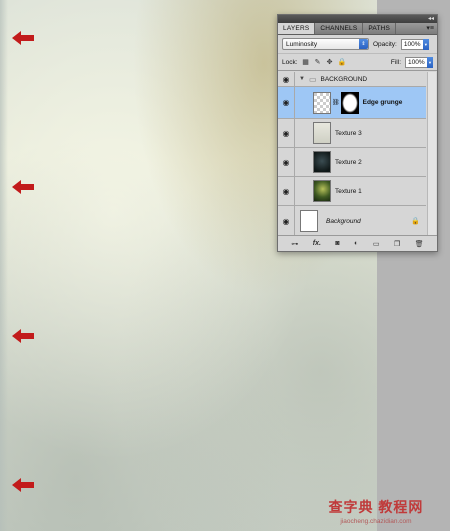 The height and width of the screenshot is (531, 450). What do you see at coordinates (348, 133) in the screenshot?
I see `layer-name: Texture 3` at bounding box center [348, 133].